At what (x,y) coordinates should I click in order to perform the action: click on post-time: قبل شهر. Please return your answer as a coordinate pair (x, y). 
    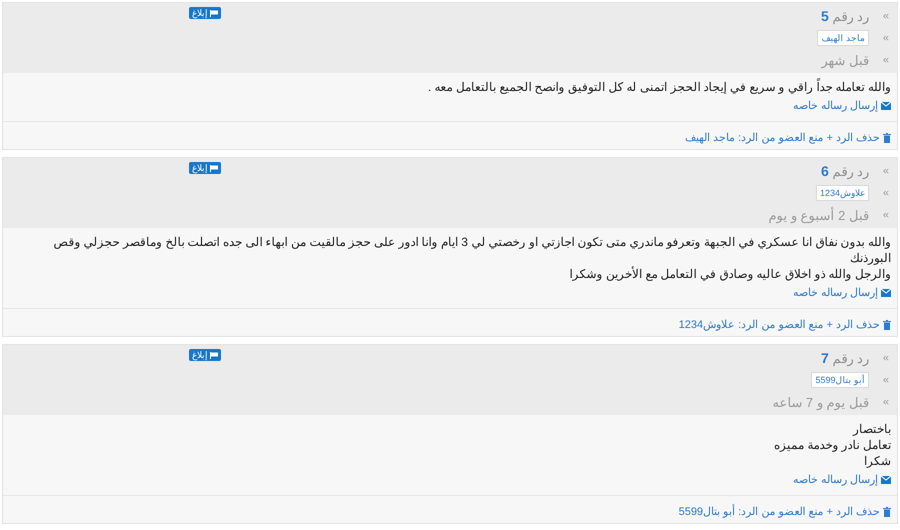
    Looking at the image, I should click on (845, 60).